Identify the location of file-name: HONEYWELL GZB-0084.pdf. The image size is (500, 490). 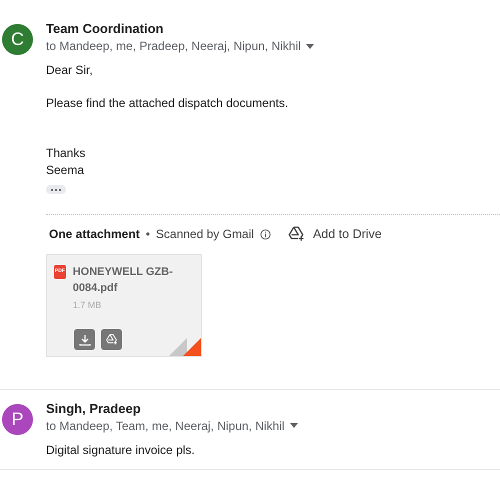
(123, 280).